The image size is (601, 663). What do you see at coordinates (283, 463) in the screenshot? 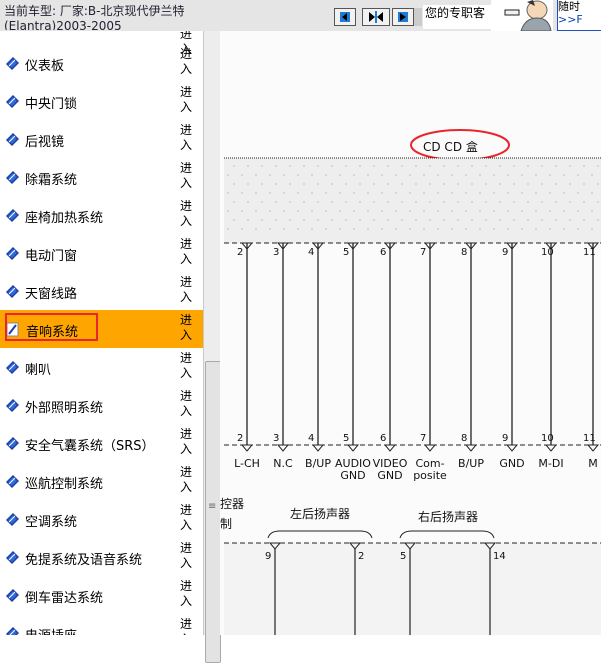
I see `signal-label: N.C` at bounding box center [283, 463].